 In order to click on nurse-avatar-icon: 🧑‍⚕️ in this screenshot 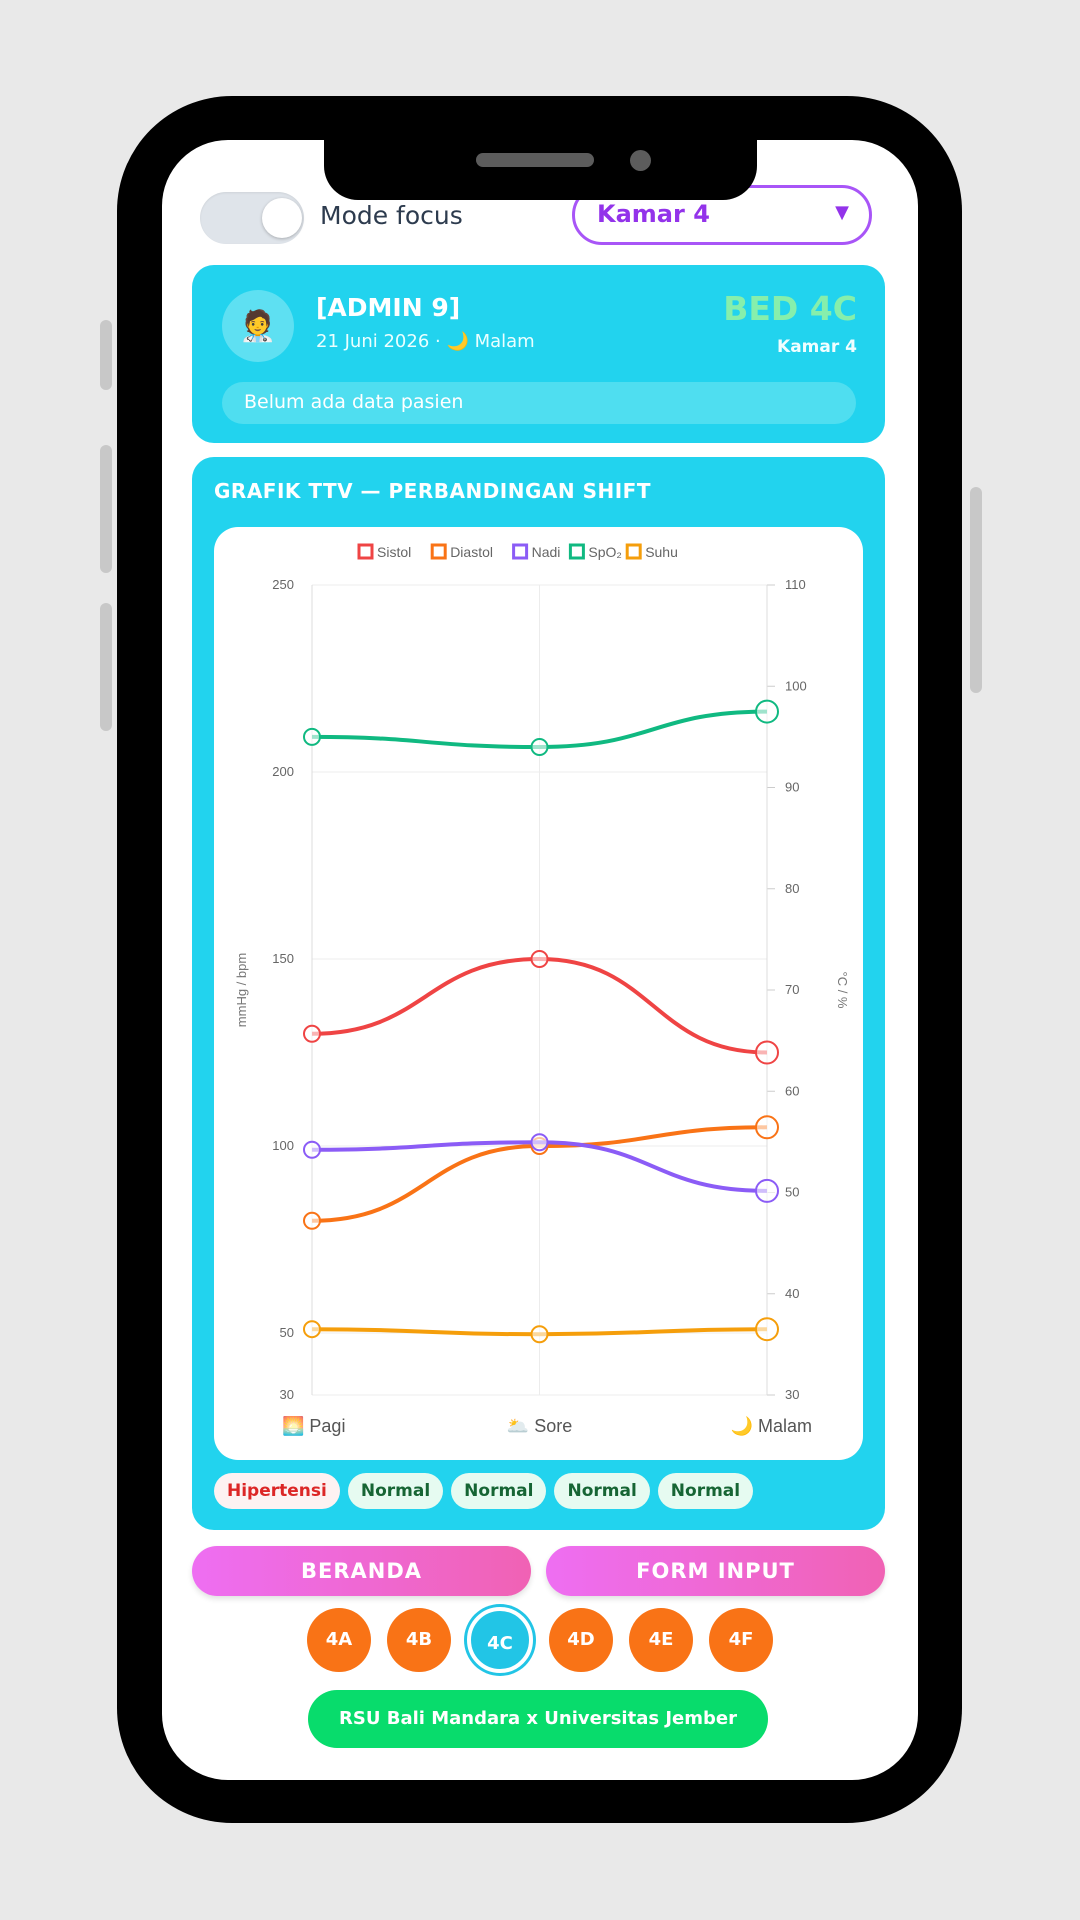, I will do `click(258, 326)`.